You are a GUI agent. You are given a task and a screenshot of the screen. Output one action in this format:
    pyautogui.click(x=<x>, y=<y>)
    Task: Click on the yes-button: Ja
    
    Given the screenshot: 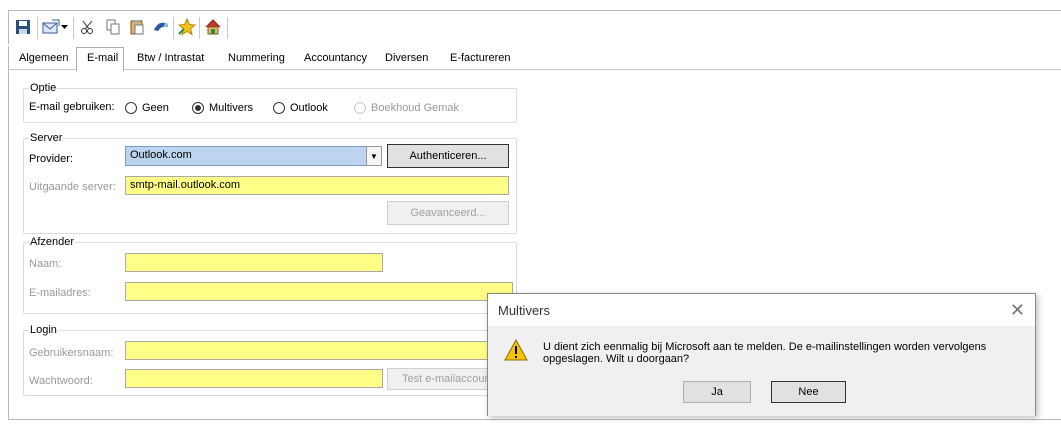 What is the action you would take?
    pyautogui.click(x=717, y=392)
    